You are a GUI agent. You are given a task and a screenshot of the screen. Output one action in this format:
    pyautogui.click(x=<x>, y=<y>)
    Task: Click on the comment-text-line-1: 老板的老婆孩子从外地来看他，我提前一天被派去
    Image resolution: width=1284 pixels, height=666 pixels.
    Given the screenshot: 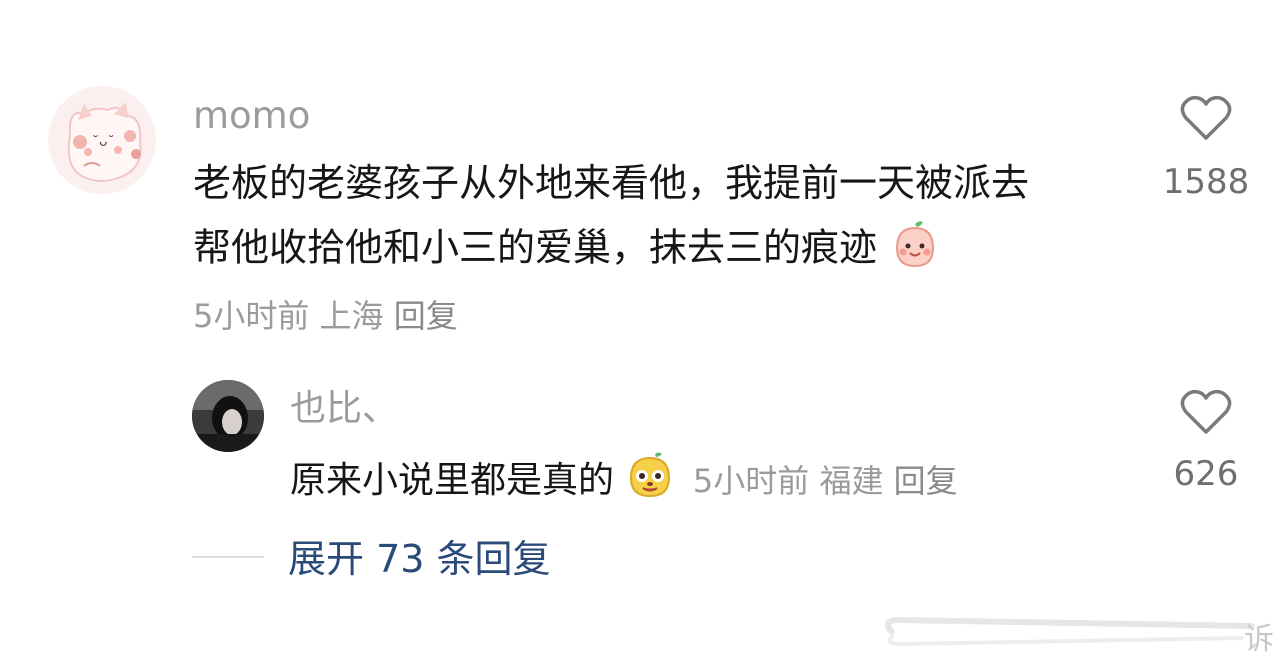 What is the action you would take?
    pyautogui.click(x=611, y=183)
    